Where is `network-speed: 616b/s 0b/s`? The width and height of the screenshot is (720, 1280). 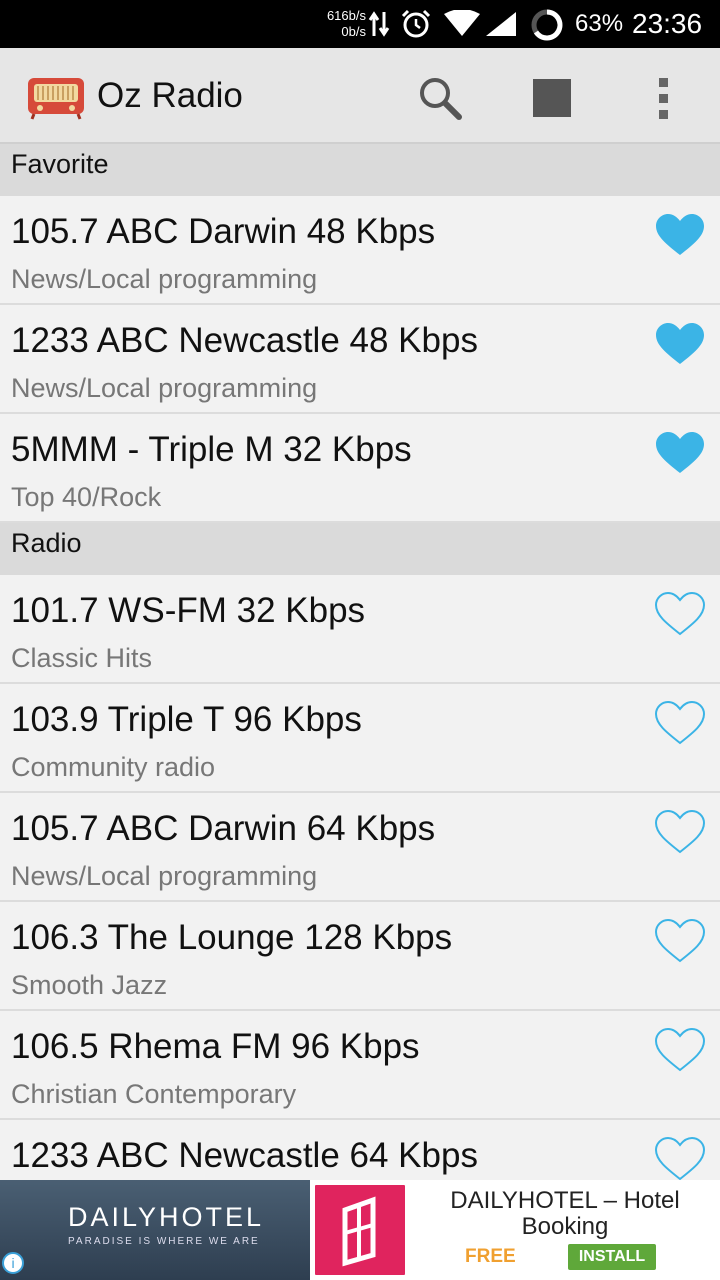
network-speed: 616b/s 0b/s is located at coordinates (341, 24).